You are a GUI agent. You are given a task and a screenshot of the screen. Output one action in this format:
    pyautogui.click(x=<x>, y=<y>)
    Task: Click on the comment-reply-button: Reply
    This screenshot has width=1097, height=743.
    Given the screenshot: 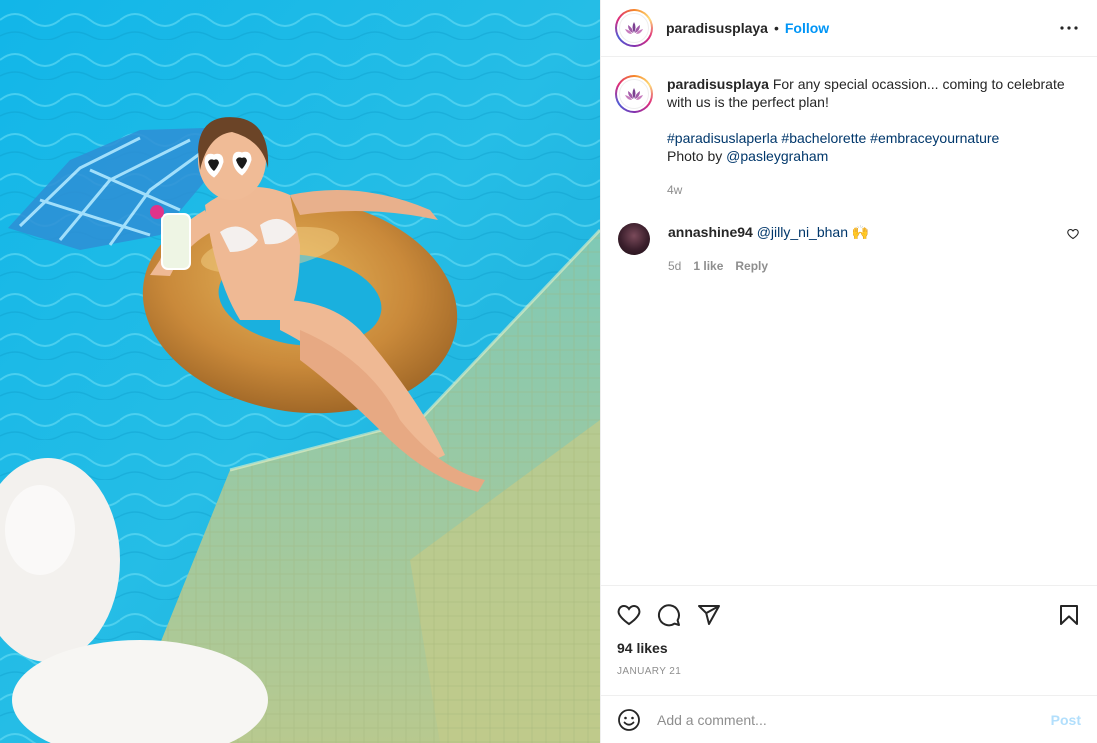 What is the action you would take?
    pyautogui.click(x=751, y=266)
    